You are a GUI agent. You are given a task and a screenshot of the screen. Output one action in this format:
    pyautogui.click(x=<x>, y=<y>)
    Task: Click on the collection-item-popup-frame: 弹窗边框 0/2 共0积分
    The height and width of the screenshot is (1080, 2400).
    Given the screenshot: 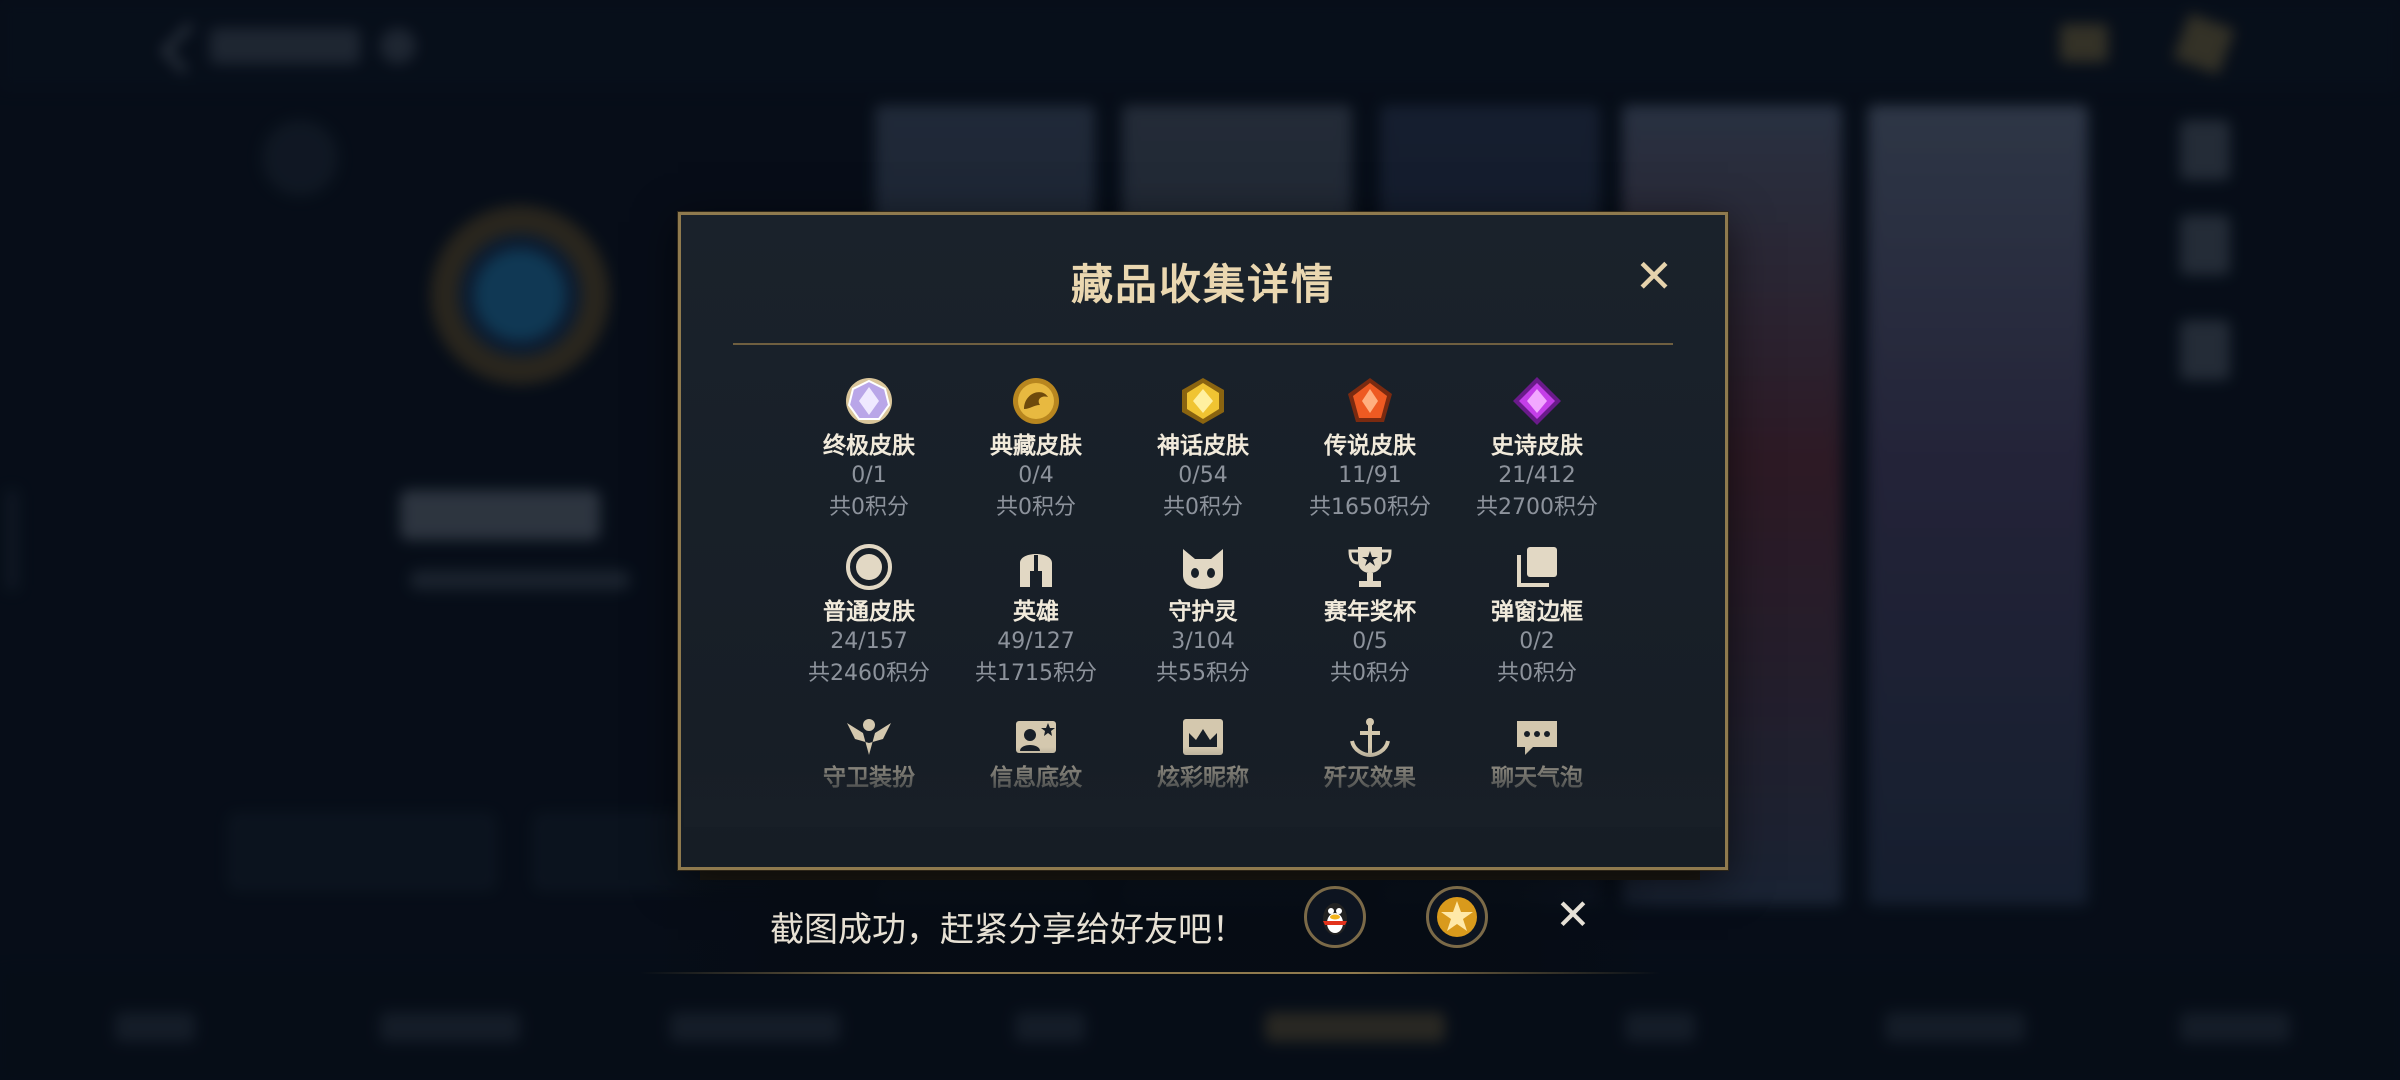 What is the action you would take?
    pyautogui.click(x=1537, y=616)
    